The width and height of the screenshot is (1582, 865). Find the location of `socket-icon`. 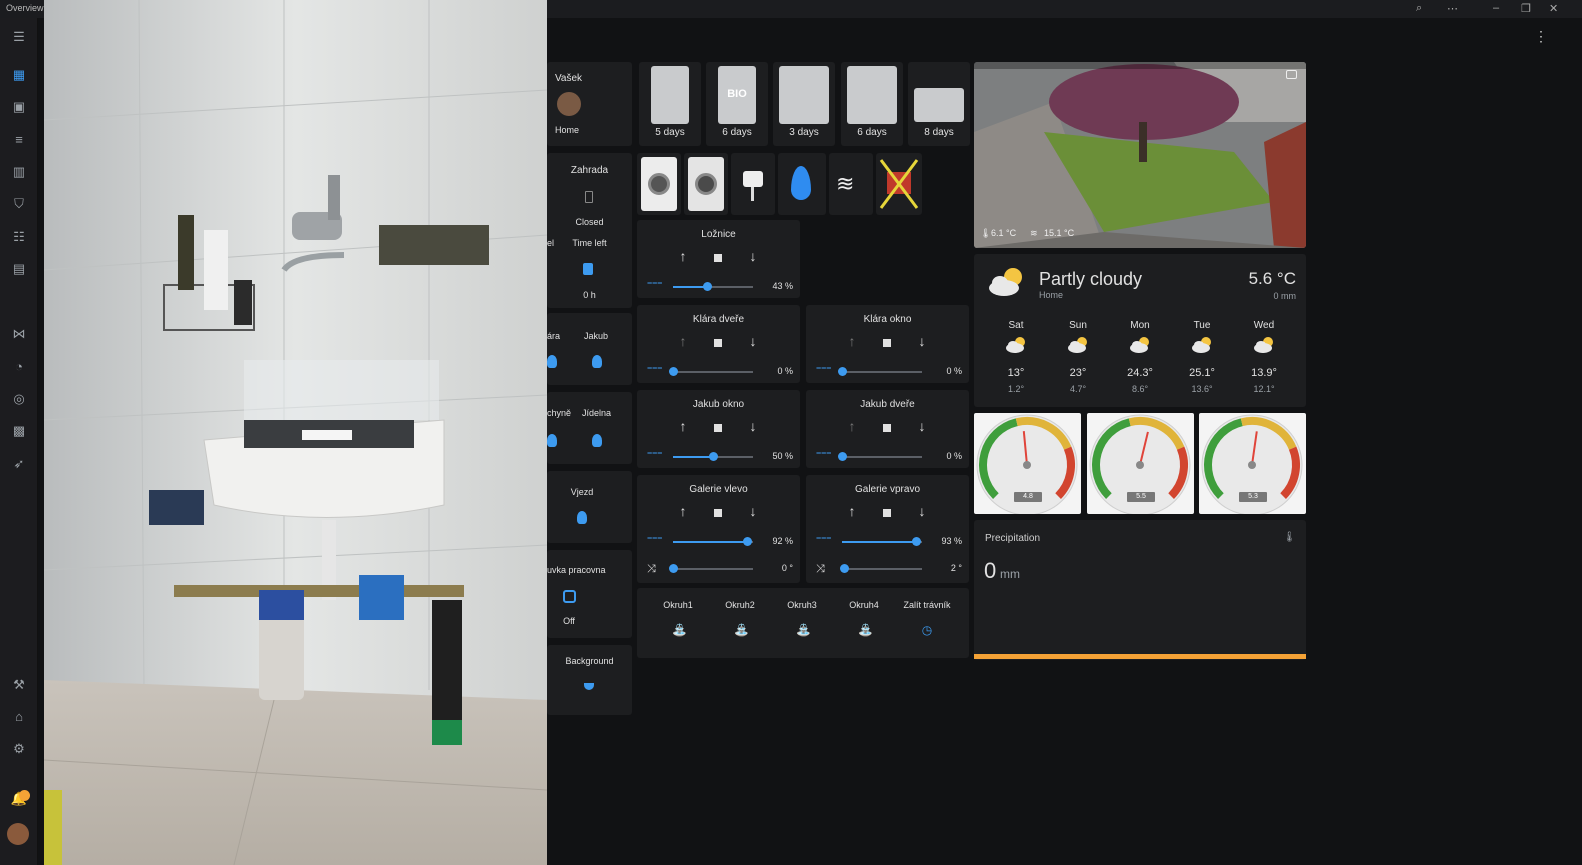

socket-icon is located at coordinates (569, 596).